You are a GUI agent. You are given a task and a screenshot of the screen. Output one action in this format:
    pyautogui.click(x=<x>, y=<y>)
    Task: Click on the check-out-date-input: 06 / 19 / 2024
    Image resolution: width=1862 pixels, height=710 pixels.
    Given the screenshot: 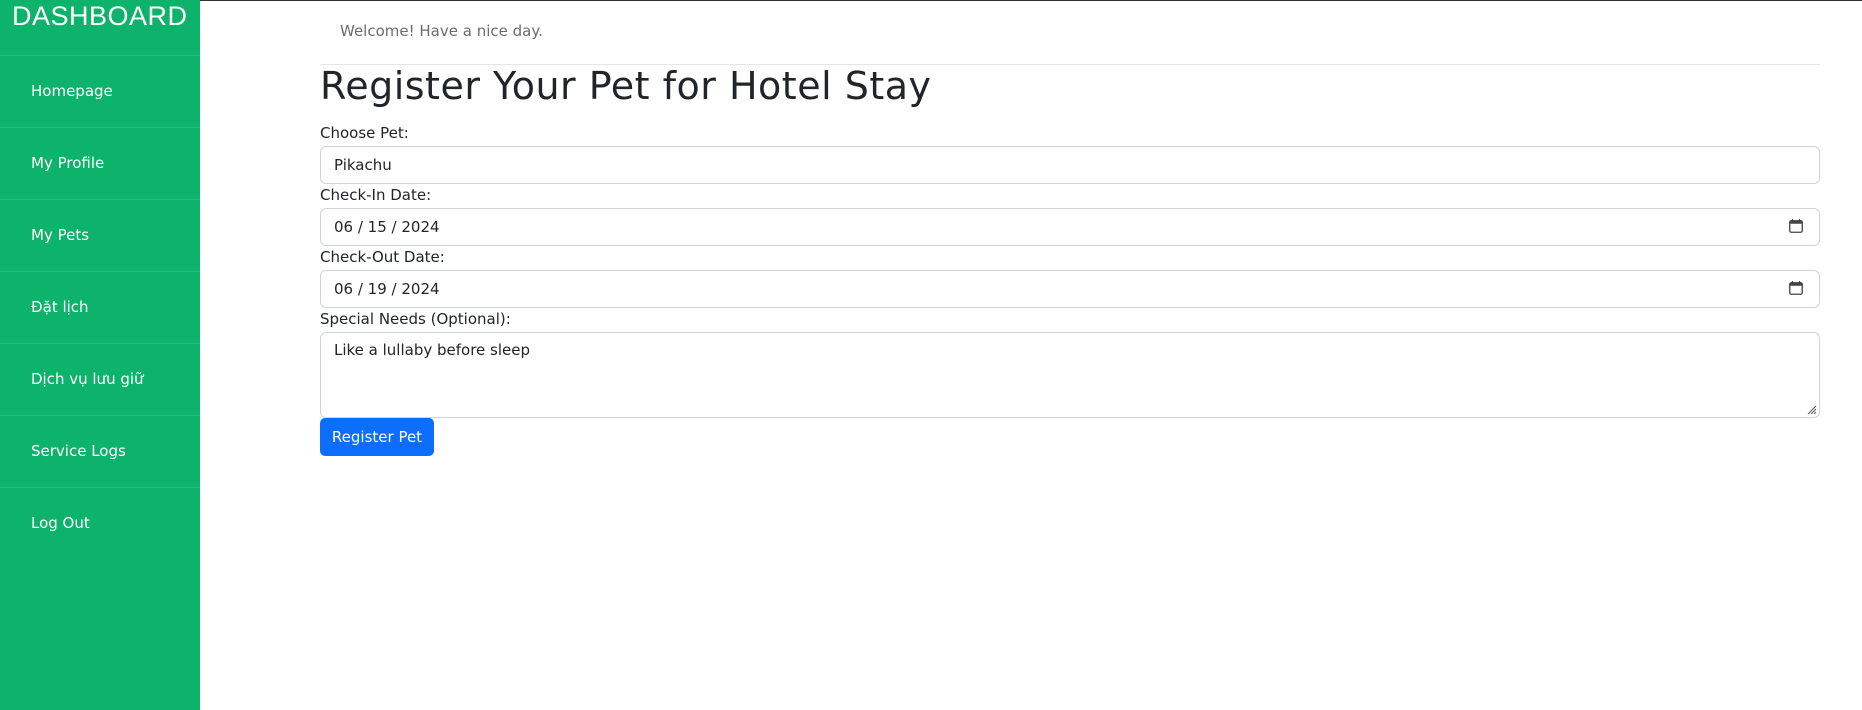 What is the action you would take?
    pyautogui.click(x=1070, y=289)
    